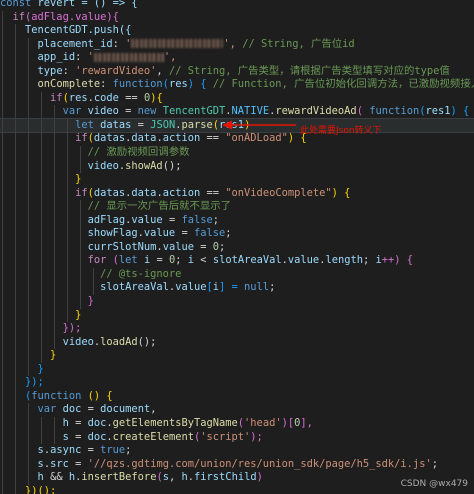 The height and width of the screenshot is (494, 474). What do you see at coordinates (237, 207) in the screenshot?
I see `code-line: // 显示一次广告后就不显示了` at bounding box center [237, 207].